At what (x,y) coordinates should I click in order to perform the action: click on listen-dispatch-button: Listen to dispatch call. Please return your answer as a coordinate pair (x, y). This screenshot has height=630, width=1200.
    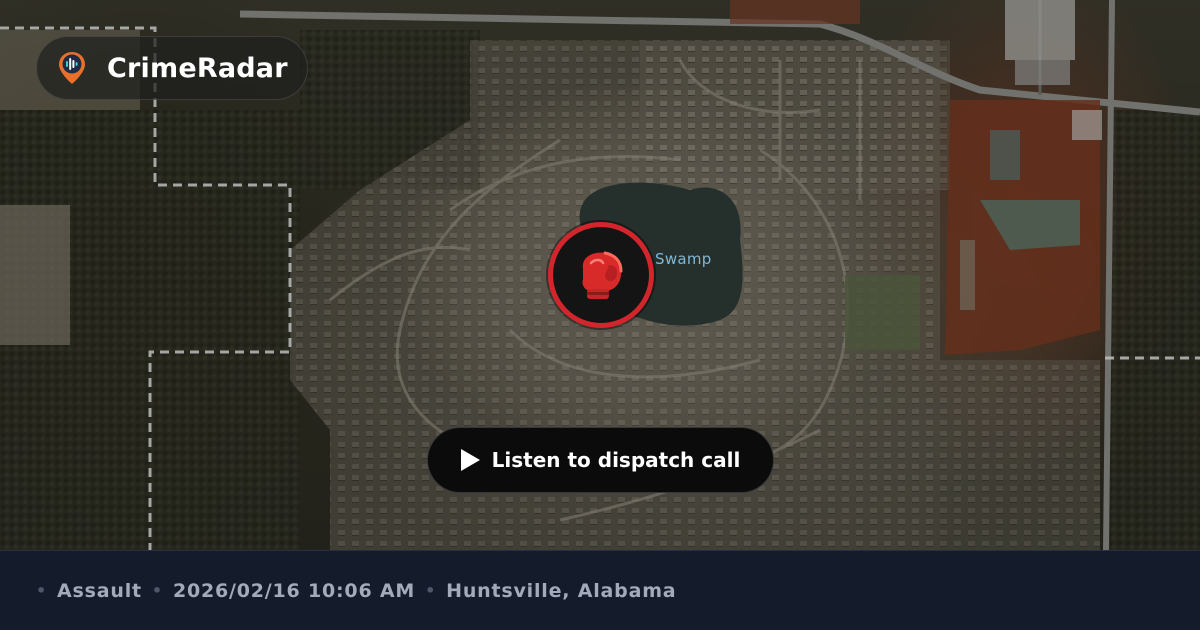
    Looking at the image, I should click on (600, 460).